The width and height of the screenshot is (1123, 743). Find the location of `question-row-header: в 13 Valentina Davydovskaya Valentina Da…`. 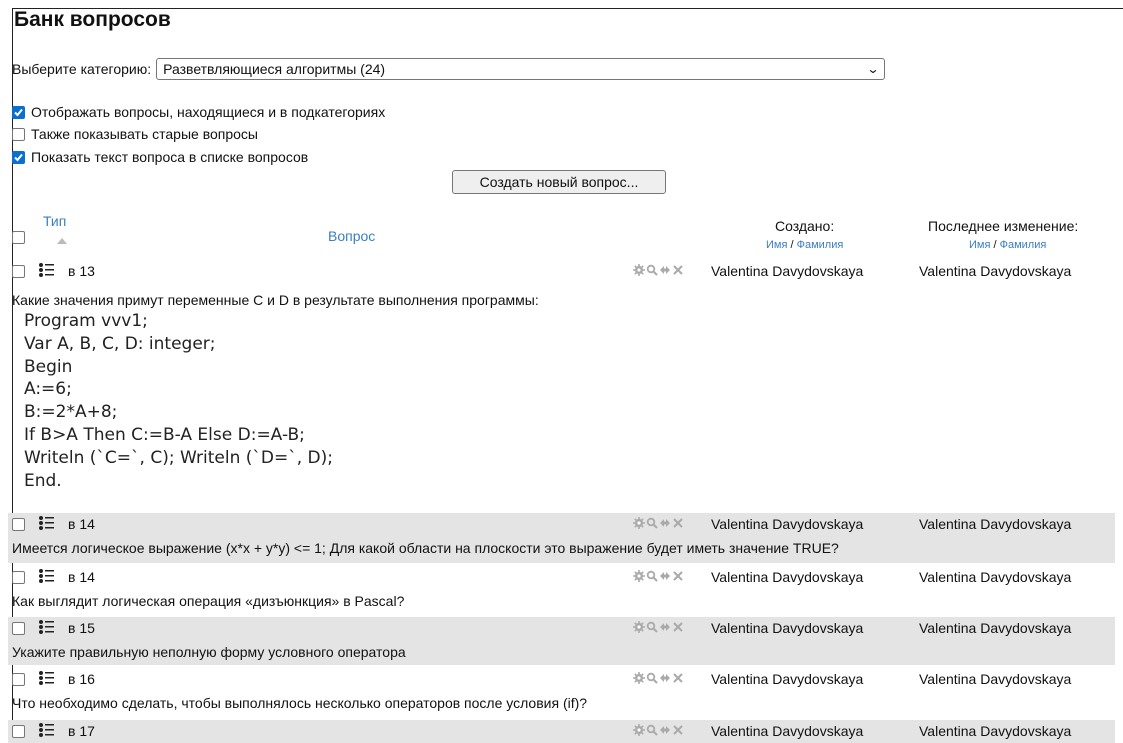

question-row-header: в 13 Valentina Davydovskaya Valentina Da… is located at coordinates (561, 271).